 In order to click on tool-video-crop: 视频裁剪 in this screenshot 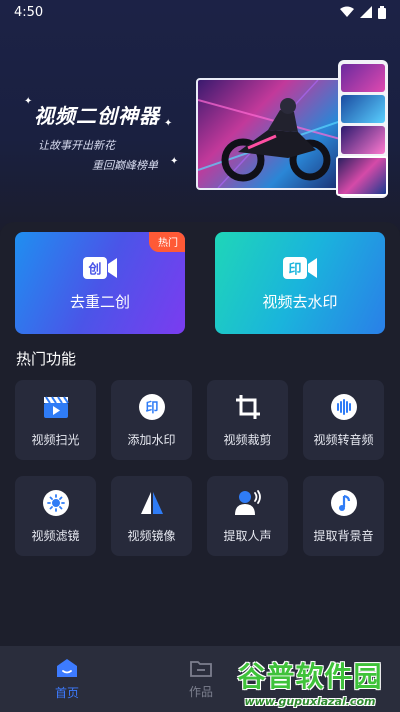, I will do `click(247, 420)`.